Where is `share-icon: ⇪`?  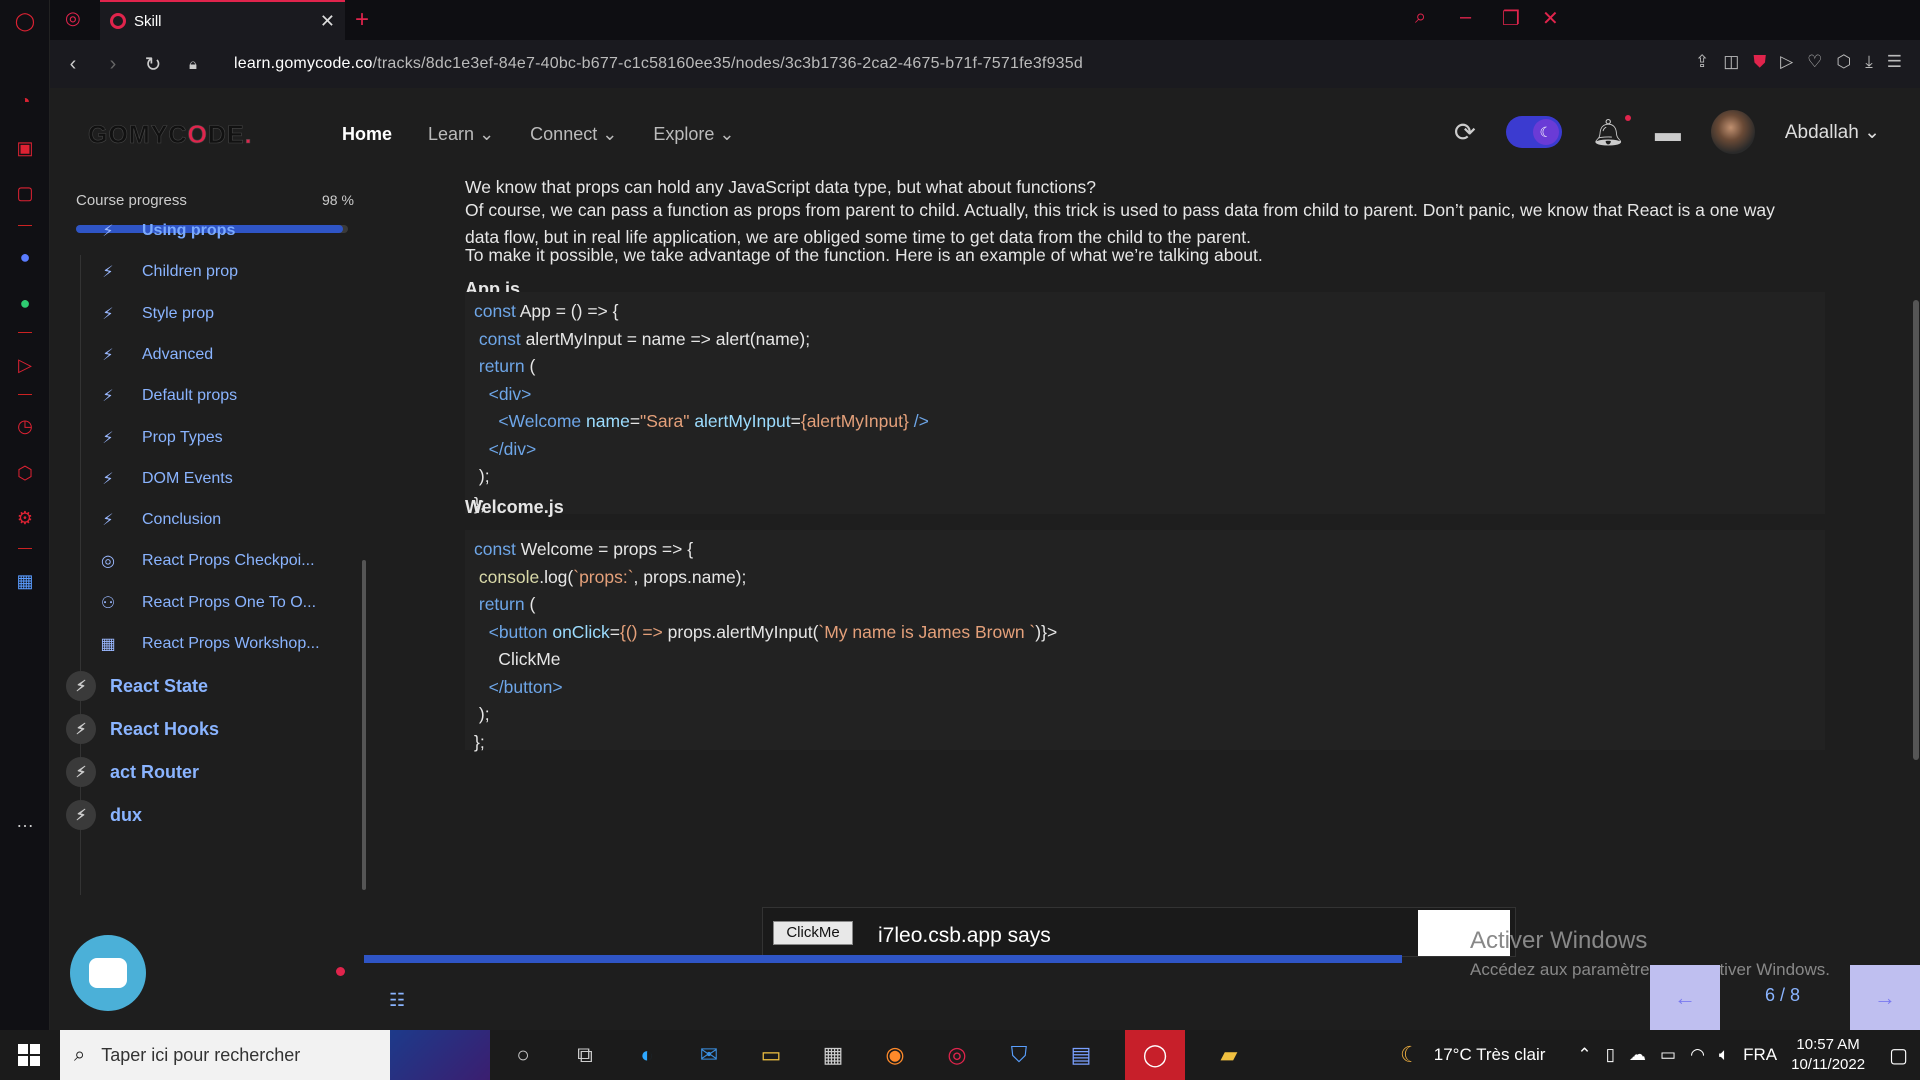
share-icon: ⇪ is located at coordinates (1702, 62).